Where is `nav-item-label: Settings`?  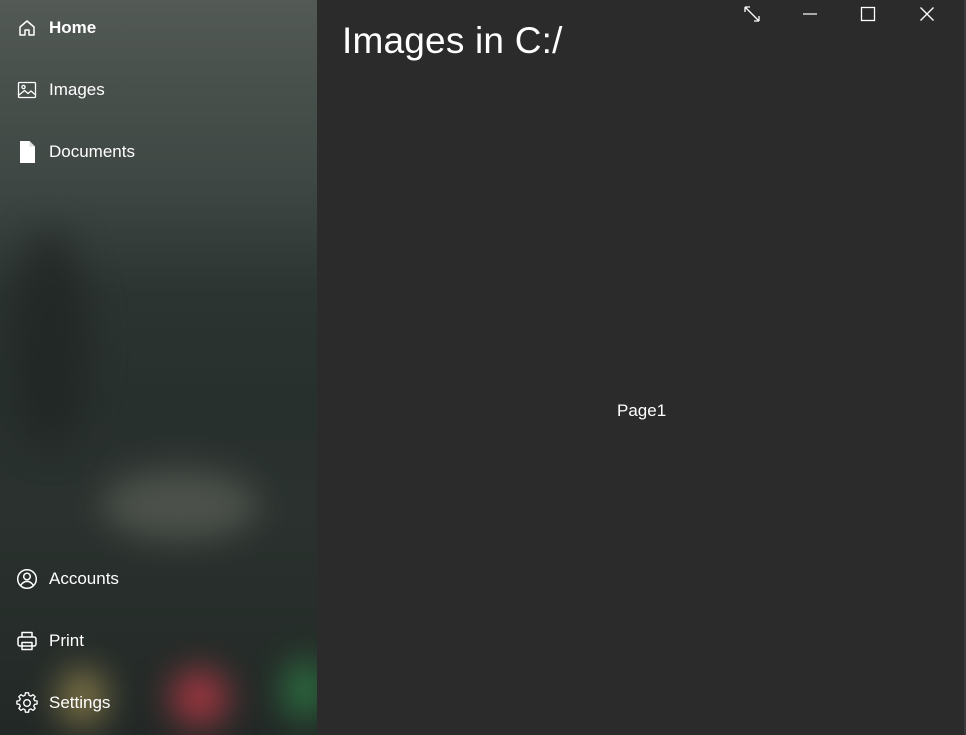
nav-item-label: Settings is located at coordinates (80, 702).